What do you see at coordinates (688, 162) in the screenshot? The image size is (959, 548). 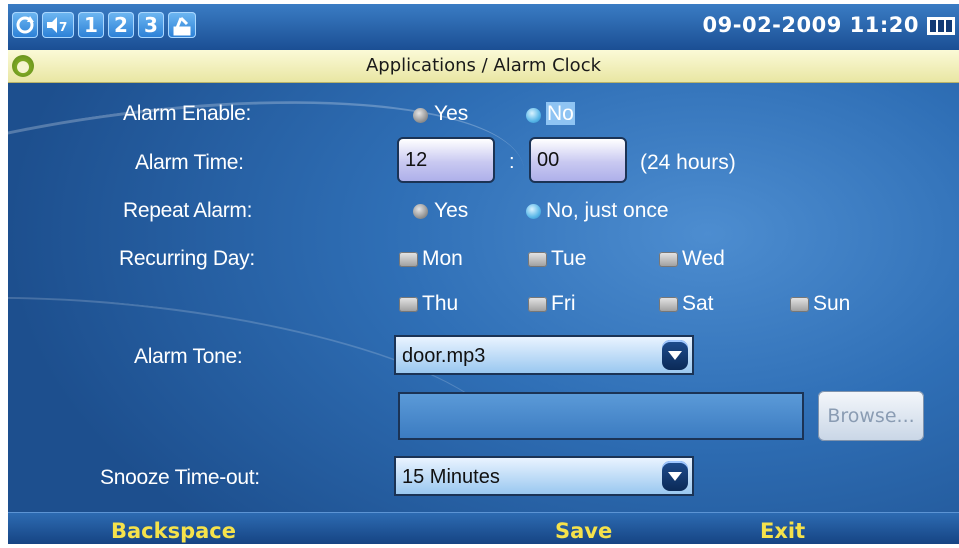 I see `alarm-time-hint: (24 hours)` at bounding box center [688, 162].